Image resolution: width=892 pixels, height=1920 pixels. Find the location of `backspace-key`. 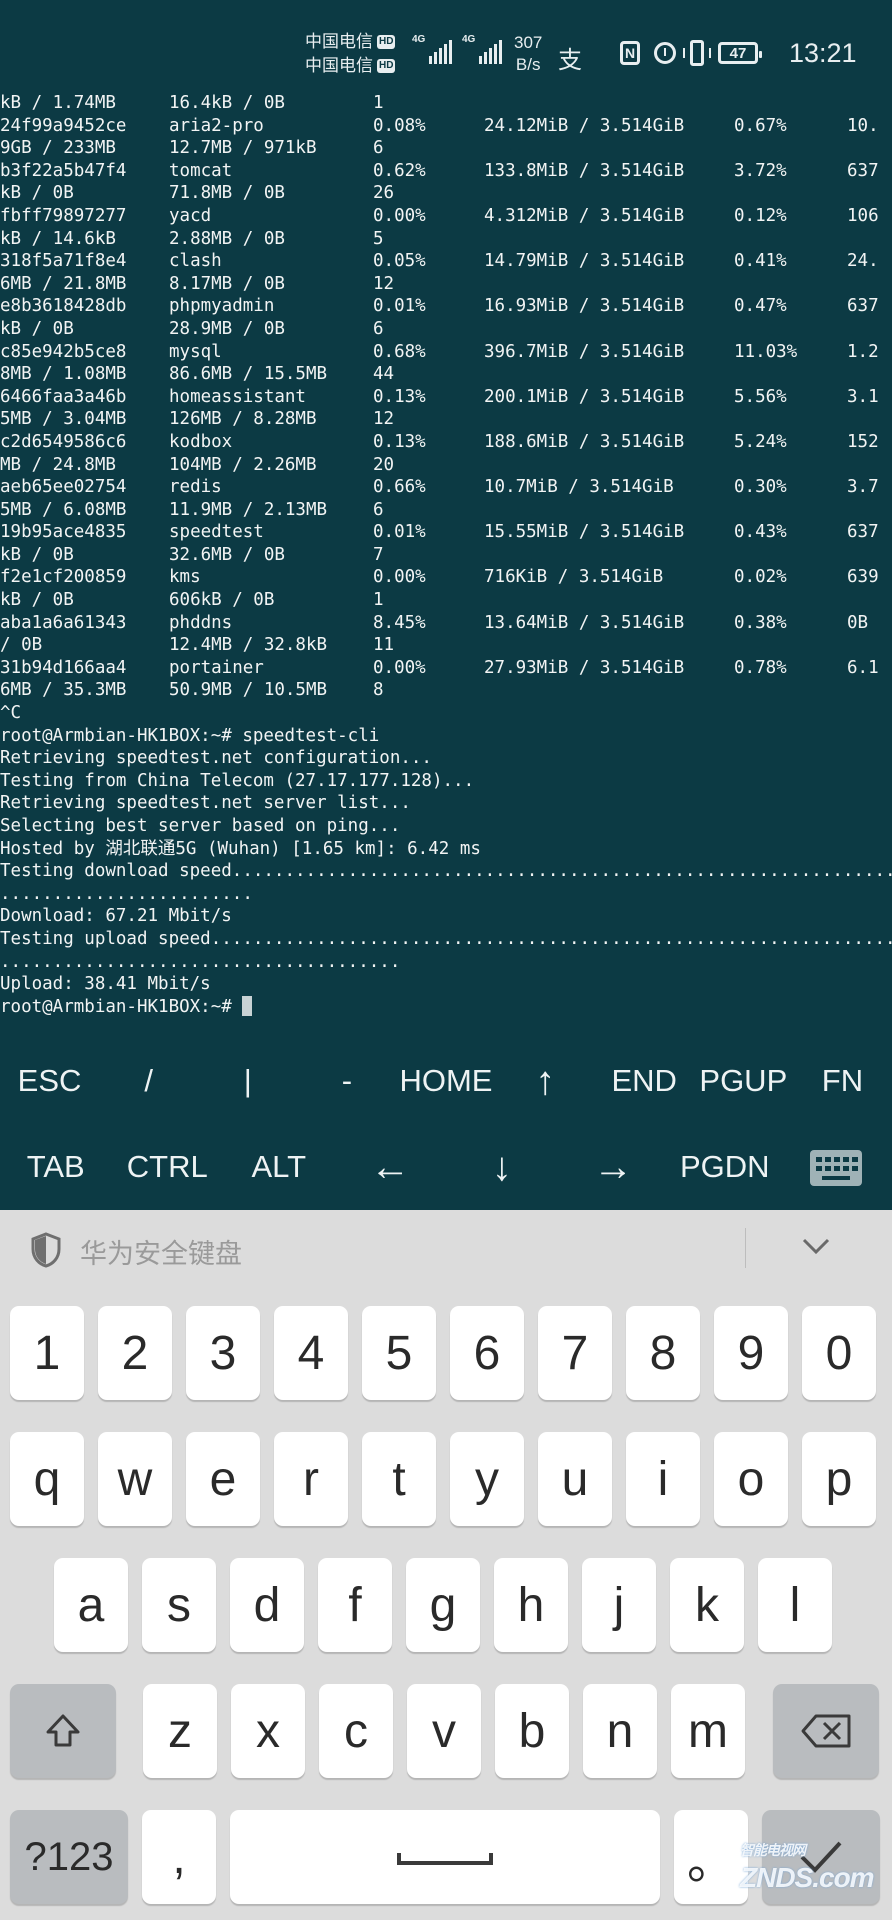

backspace-key is located at coordinates (826, 1731).